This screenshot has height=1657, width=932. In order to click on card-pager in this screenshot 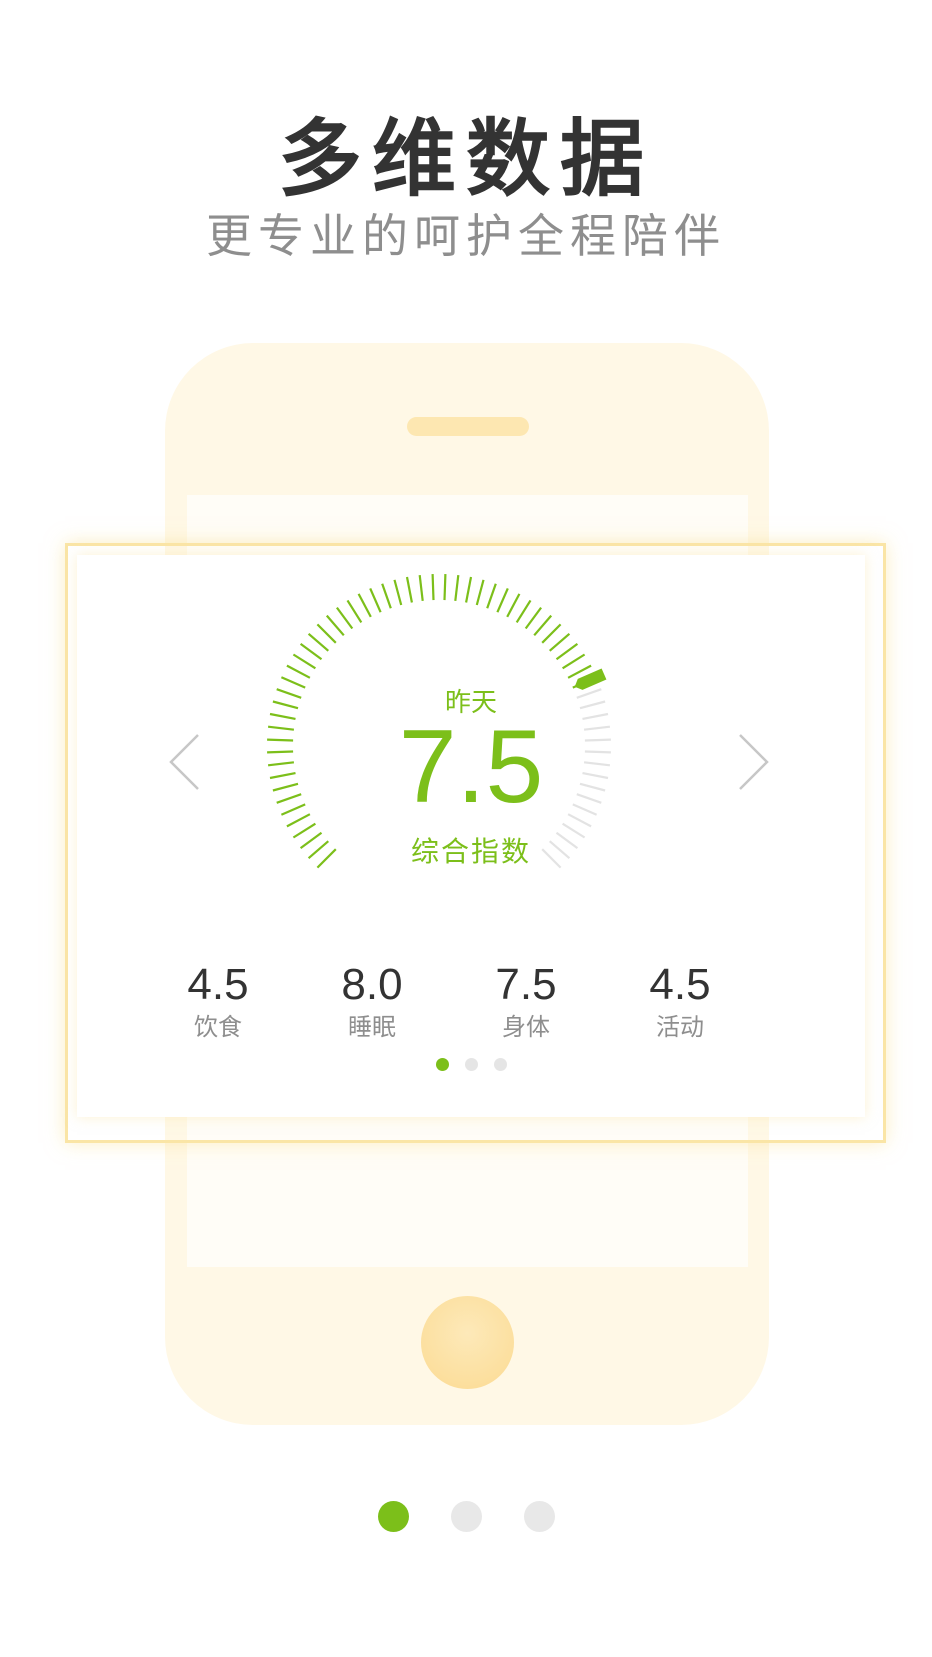, I will do `click(471, 1064)`.